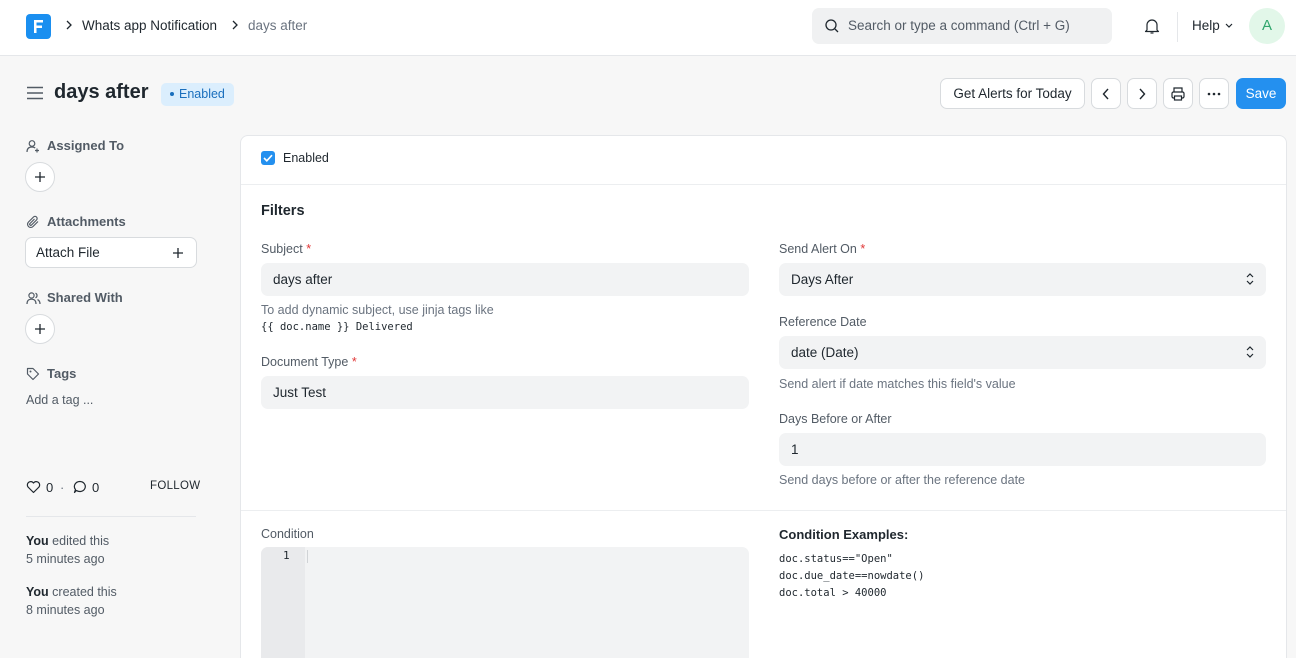  I want to click on search-placeholder: Search or type a command (Ctrl + G), so click(959, 25).